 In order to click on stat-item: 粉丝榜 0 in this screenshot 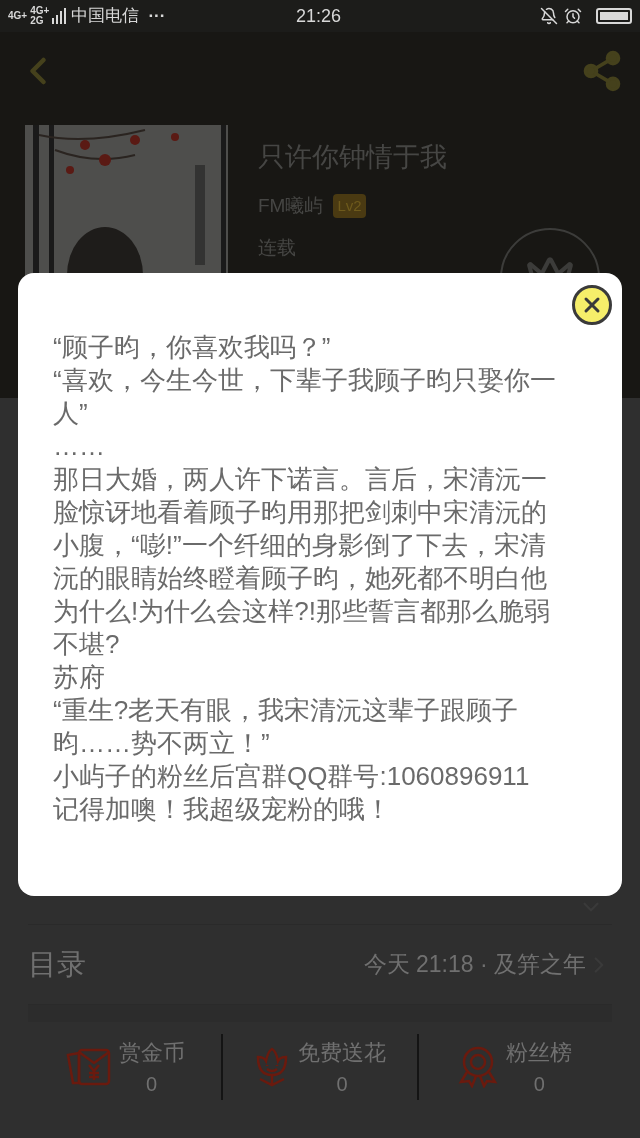, I will do `click(515, 1067)`.